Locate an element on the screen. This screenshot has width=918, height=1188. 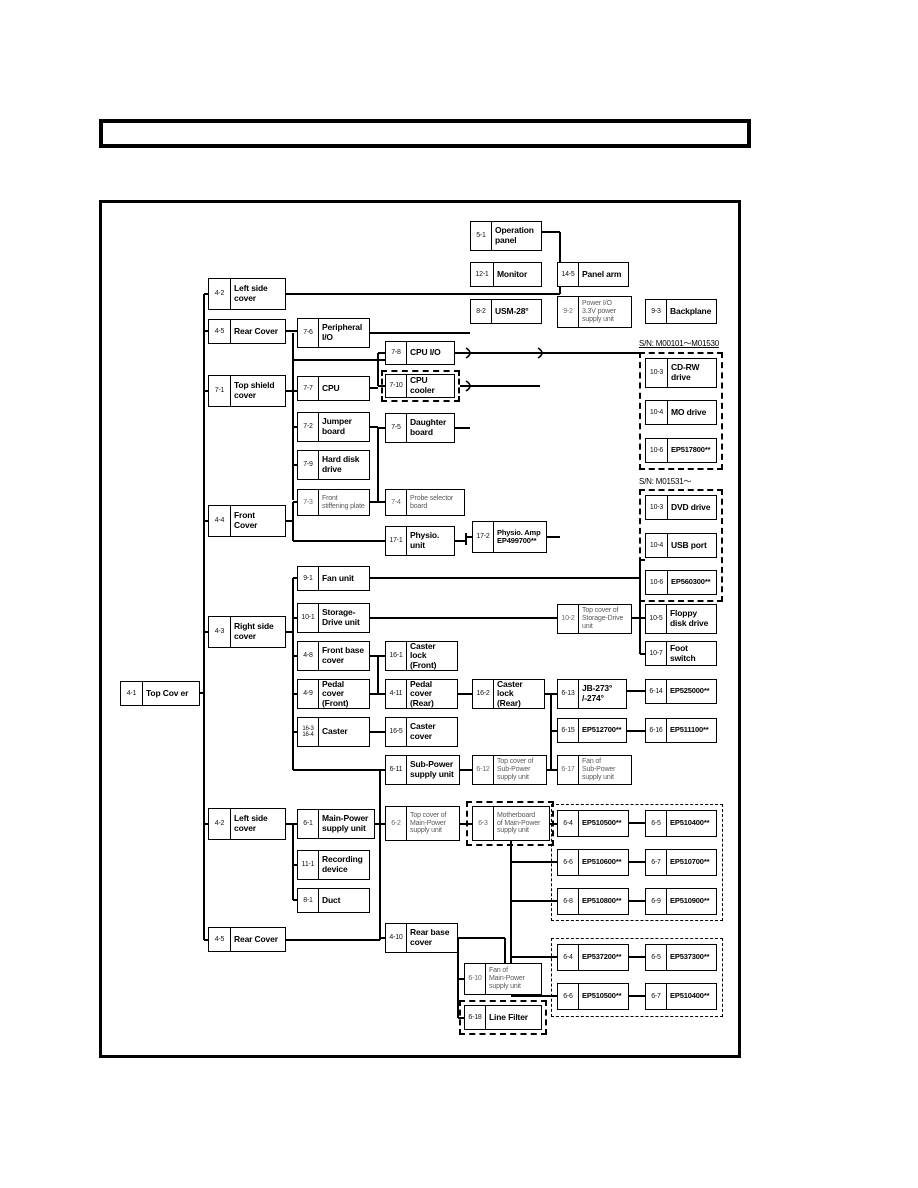
diagram-node-n10-3a: 10-3 CD-RW drive is located at coordinates (681, 373).